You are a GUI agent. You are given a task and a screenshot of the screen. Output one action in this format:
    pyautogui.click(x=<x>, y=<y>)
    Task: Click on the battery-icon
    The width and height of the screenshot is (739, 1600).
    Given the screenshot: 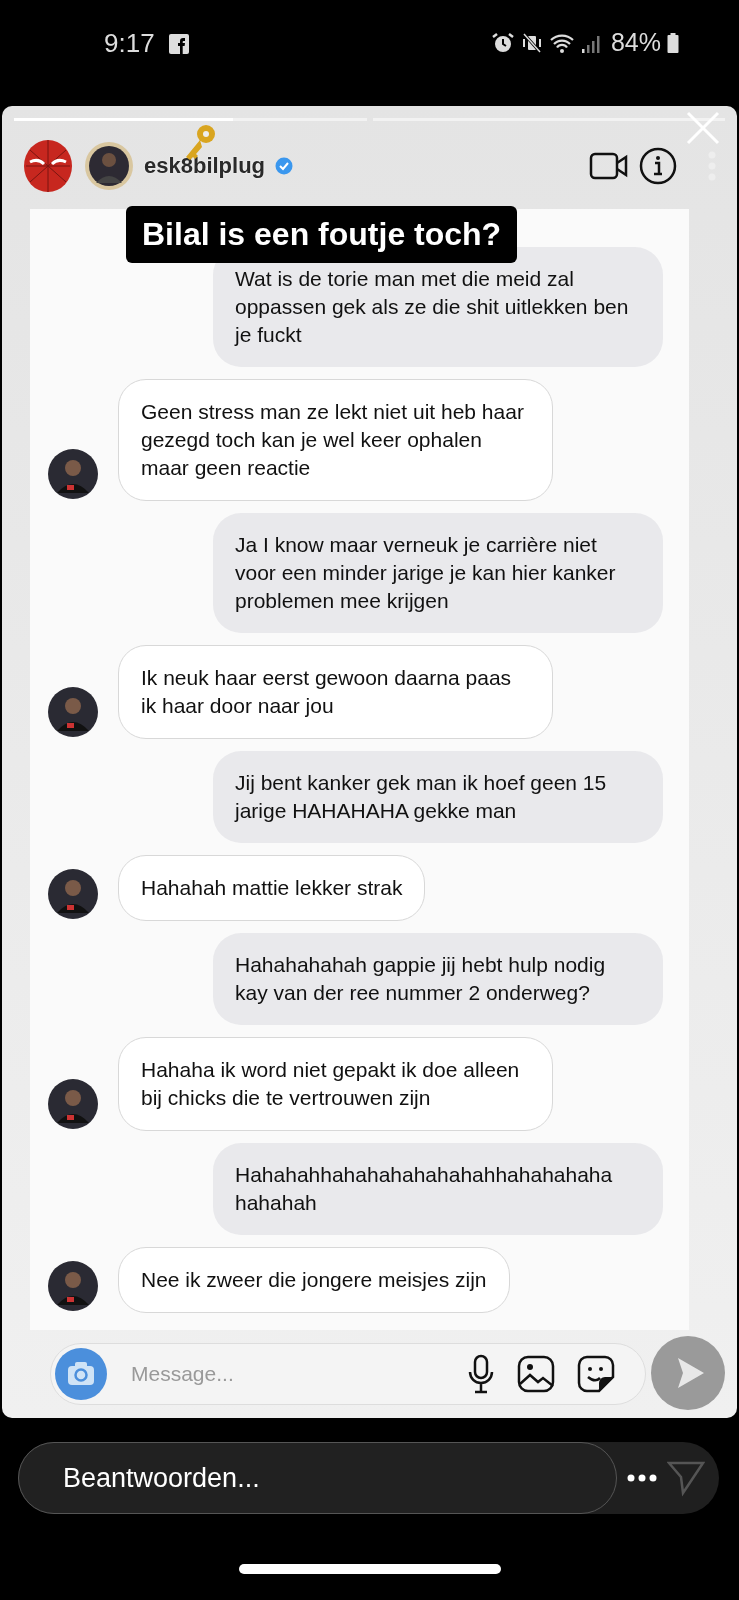 What is the action you would take?
    pyautogui.click(x=673, y=42)
    